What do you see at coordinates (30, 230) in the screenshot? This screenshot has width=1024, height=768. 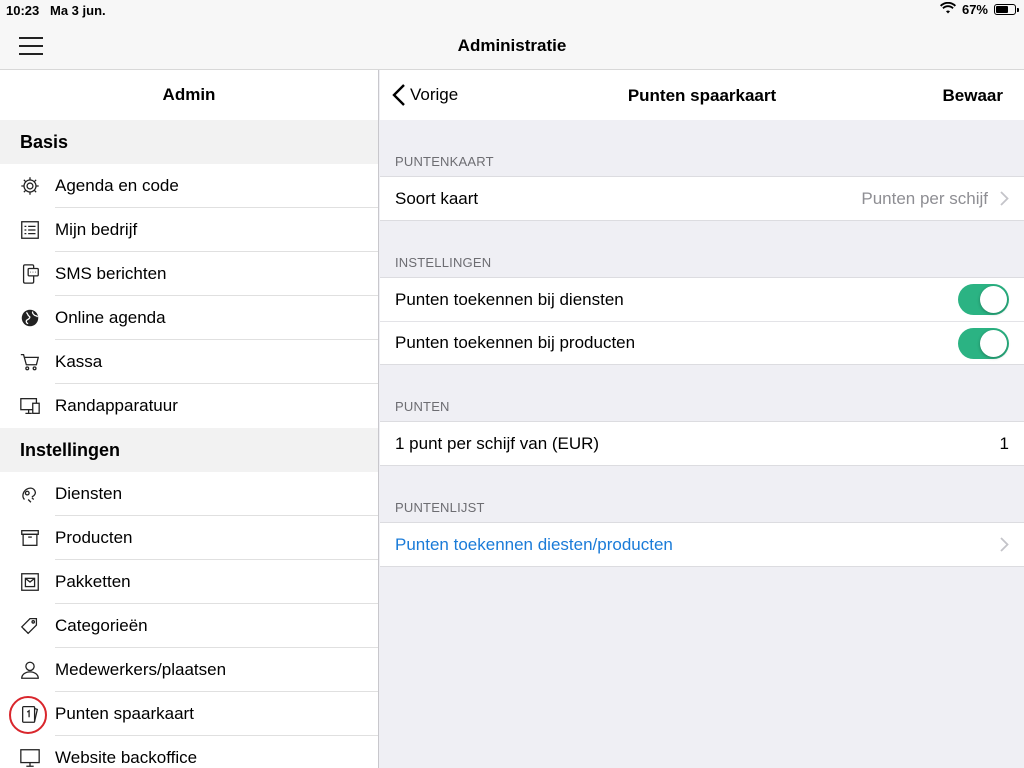 I see `list-icon` at bounding box center [30, 230].